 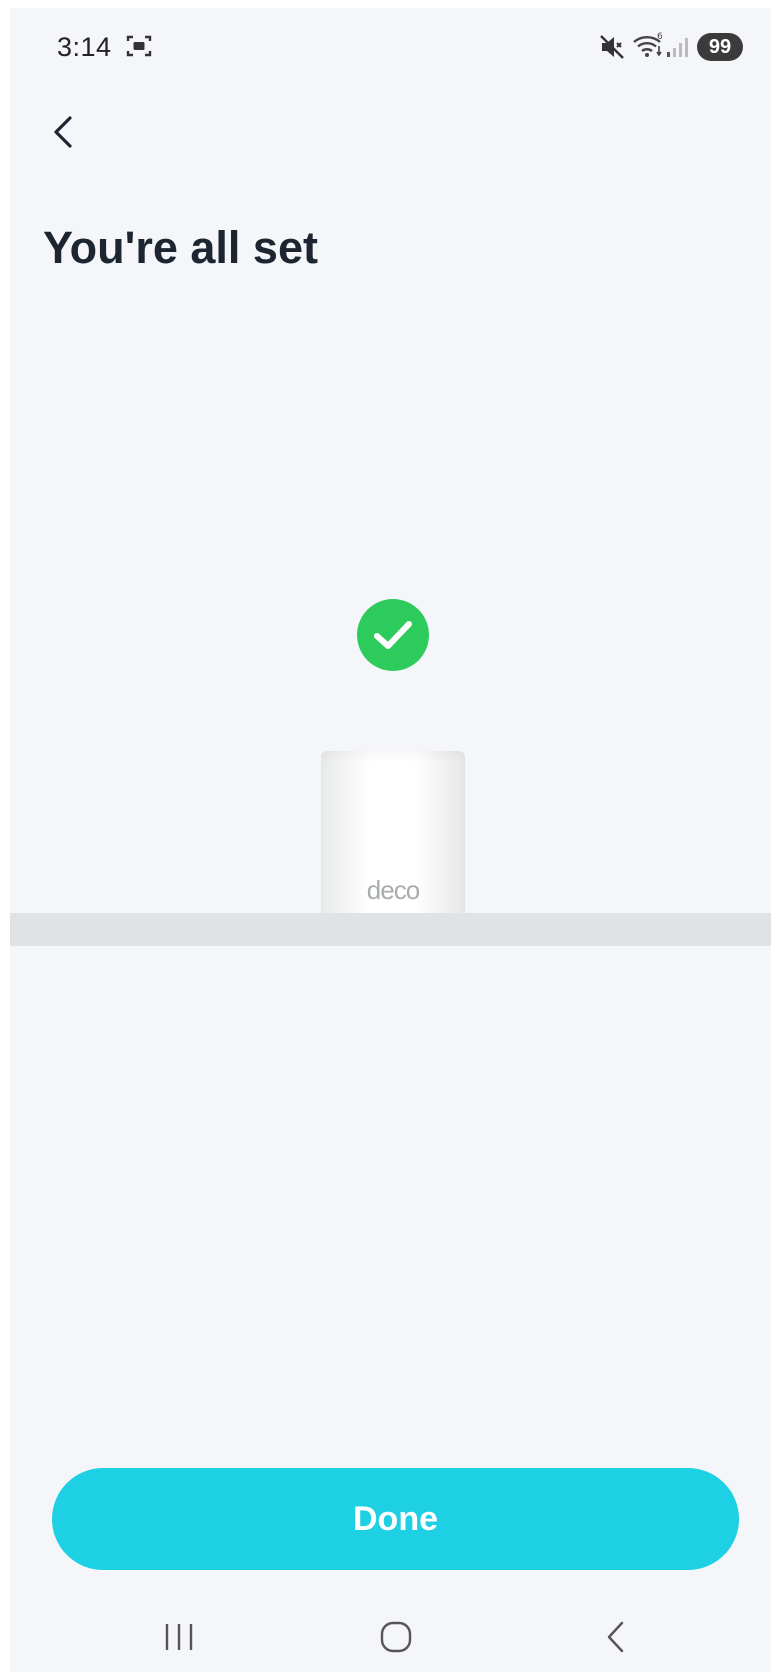 I want to click on page-title: You're all set, so click(x=180, y=247).